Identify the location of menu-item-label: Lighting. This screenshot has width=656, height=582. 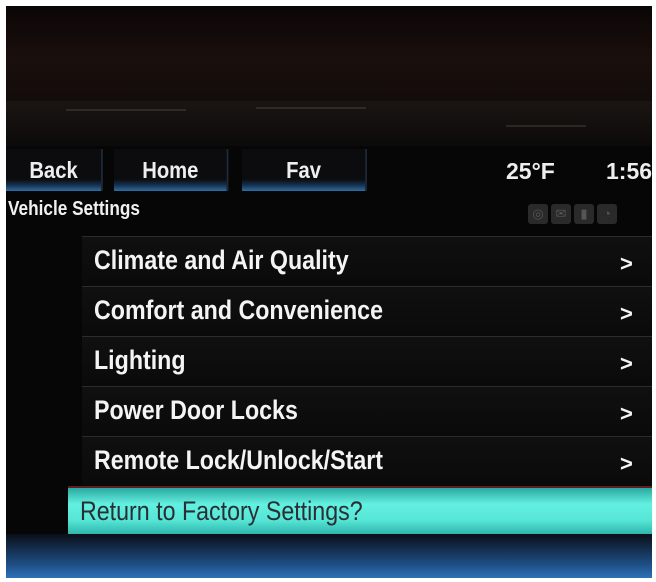
(140, 360).